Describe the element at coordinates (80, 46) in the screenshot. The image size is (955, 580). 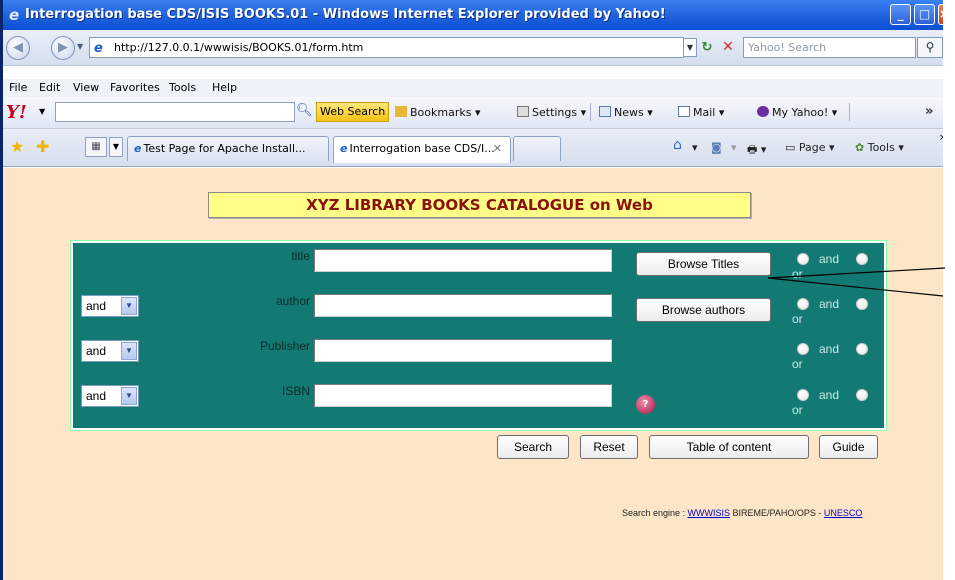
I see `recent-pages-dropdown-icon: ▼` at that location.